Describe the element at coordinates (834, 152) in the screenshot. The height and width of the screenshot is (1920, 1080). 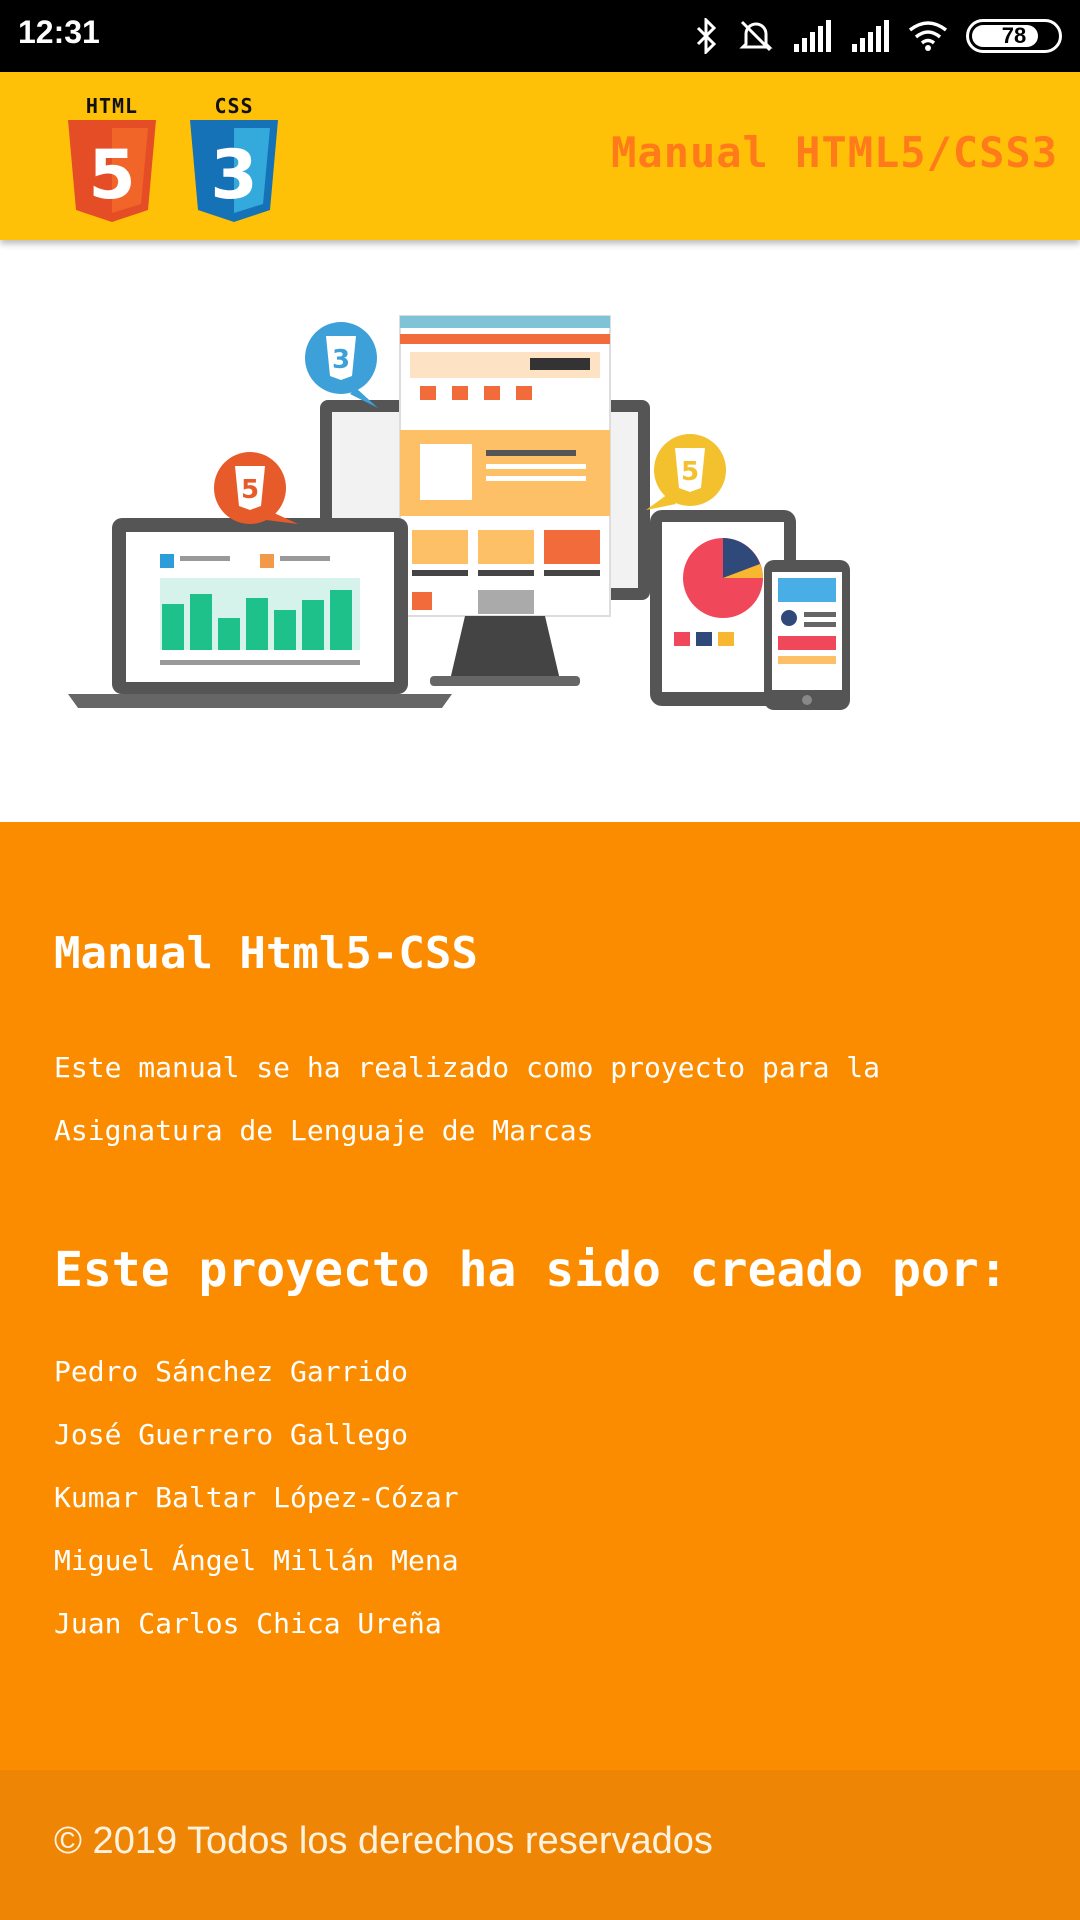
I see `header-title: Manual HTML5/CSS3` at that location.